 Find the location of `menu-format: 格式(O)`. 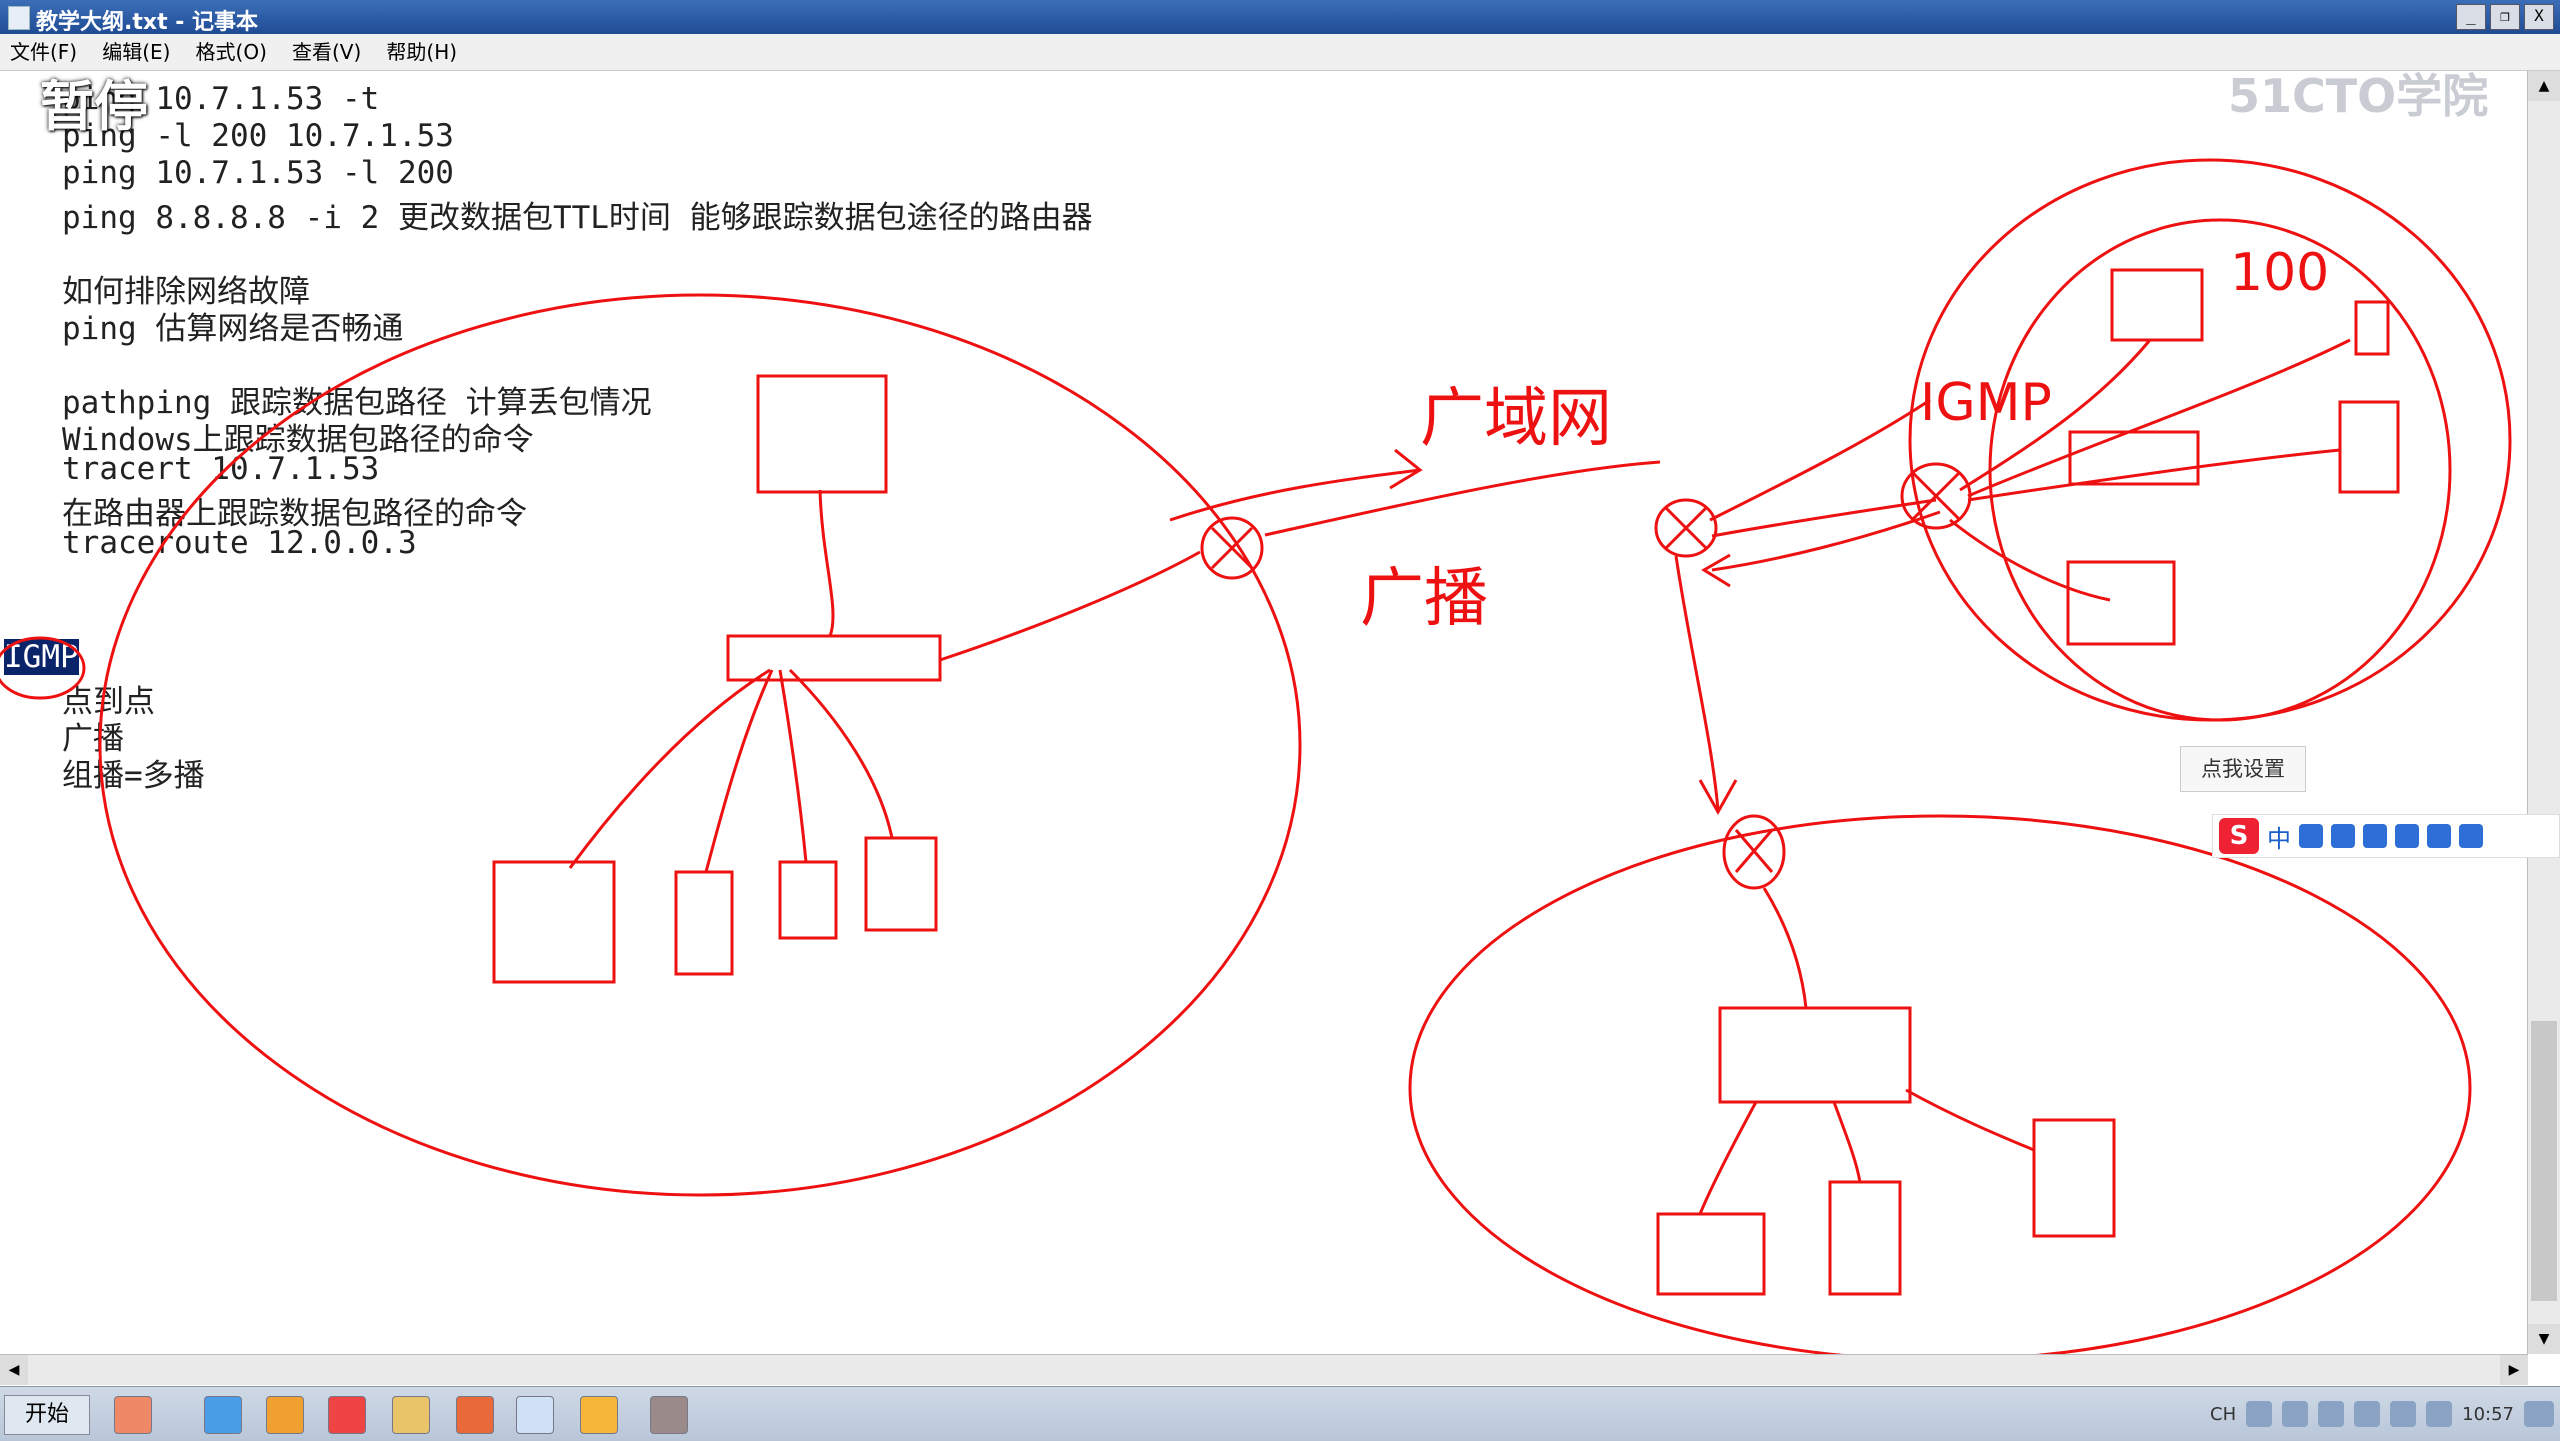

menu-format: 格式(O) is located at coordinates (231, 52).